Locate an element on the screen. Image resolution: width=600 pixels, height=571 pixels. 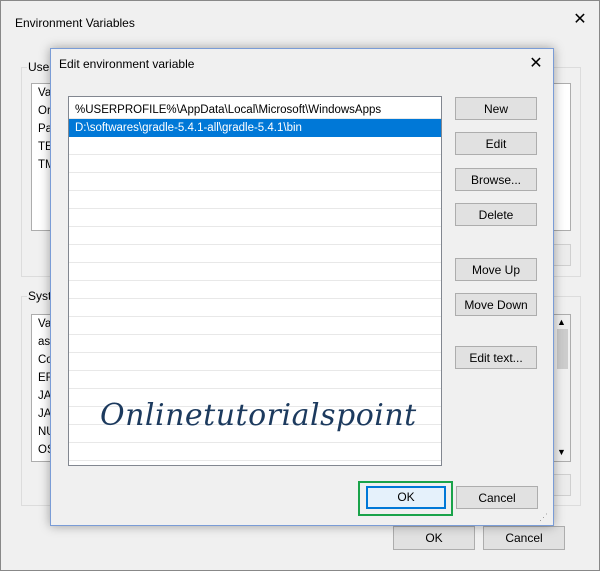
move-down-button: Move Down is located at coordinates (496, 304).